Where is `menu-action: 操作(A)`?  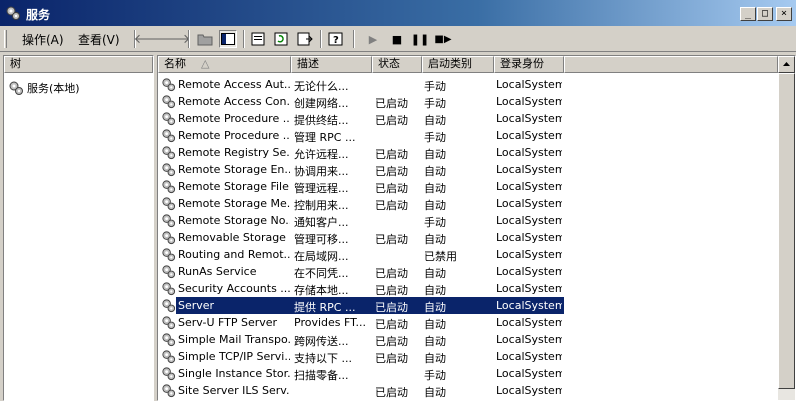
menu-action: 操作(A) is located at coordinates (43, 39).